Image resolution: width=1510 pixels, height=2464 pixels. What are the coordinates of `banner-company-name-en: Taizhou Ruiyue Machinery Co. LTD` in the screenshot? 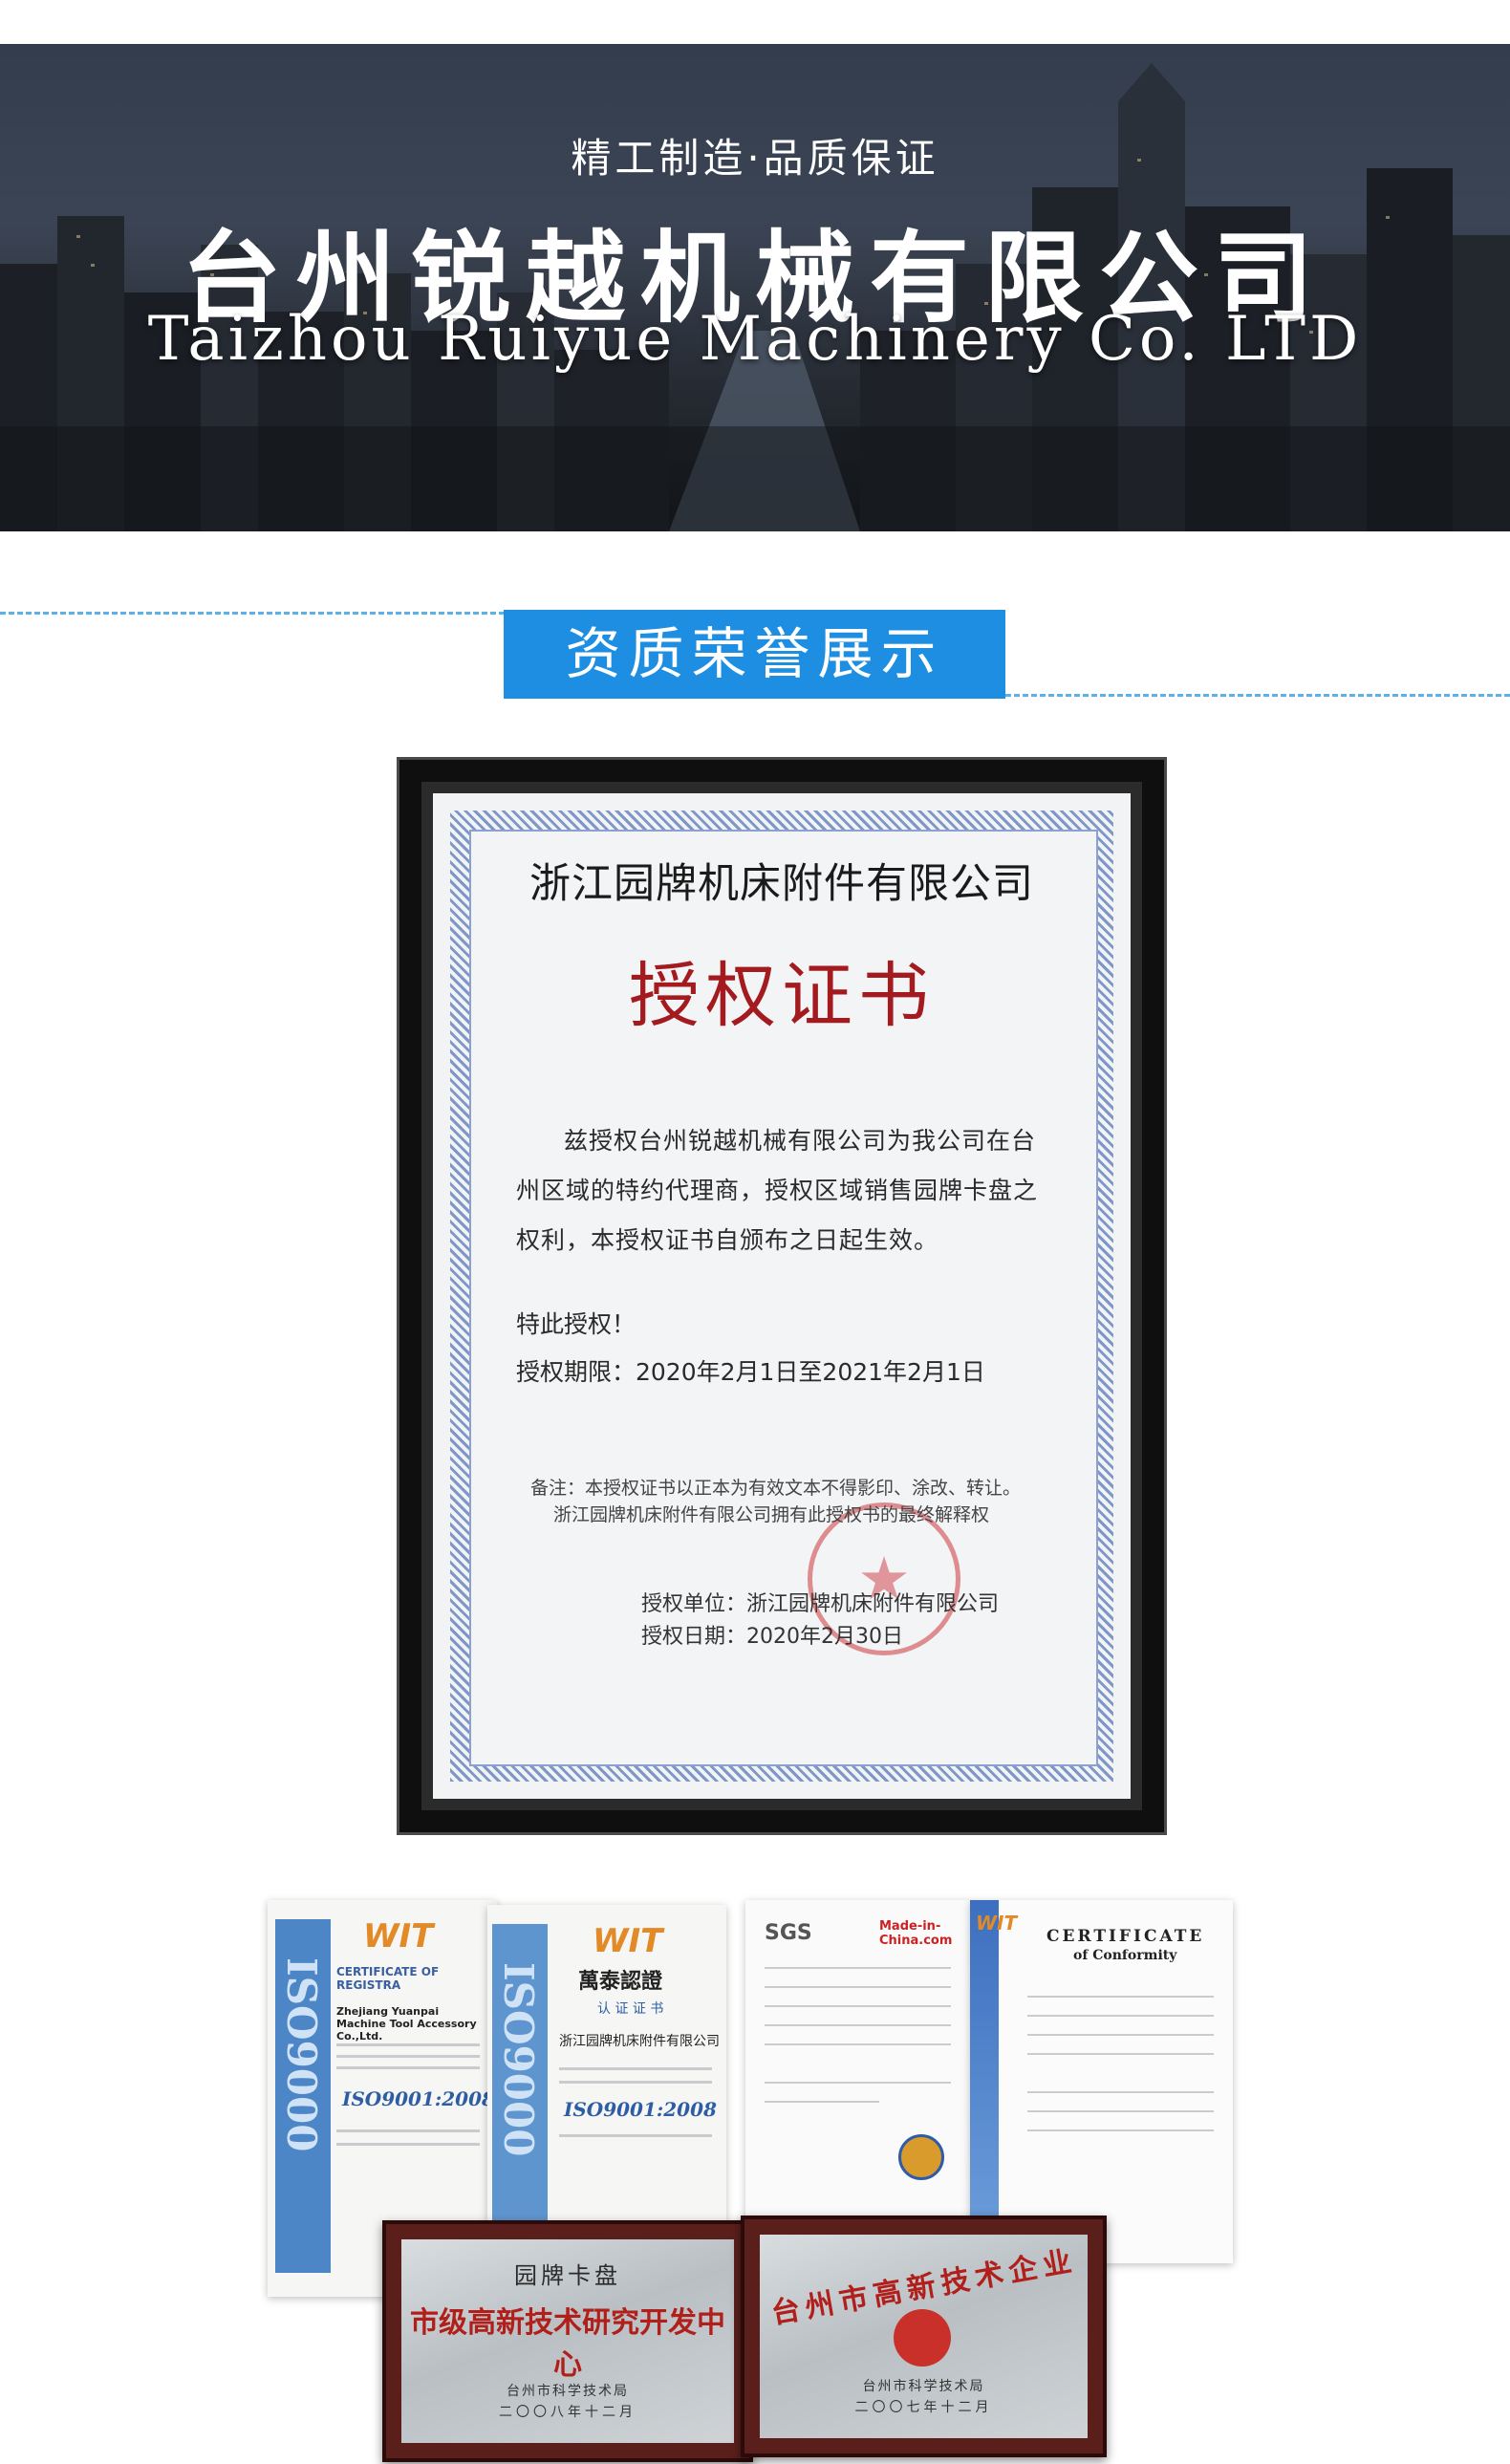 It's located at (755, 339).